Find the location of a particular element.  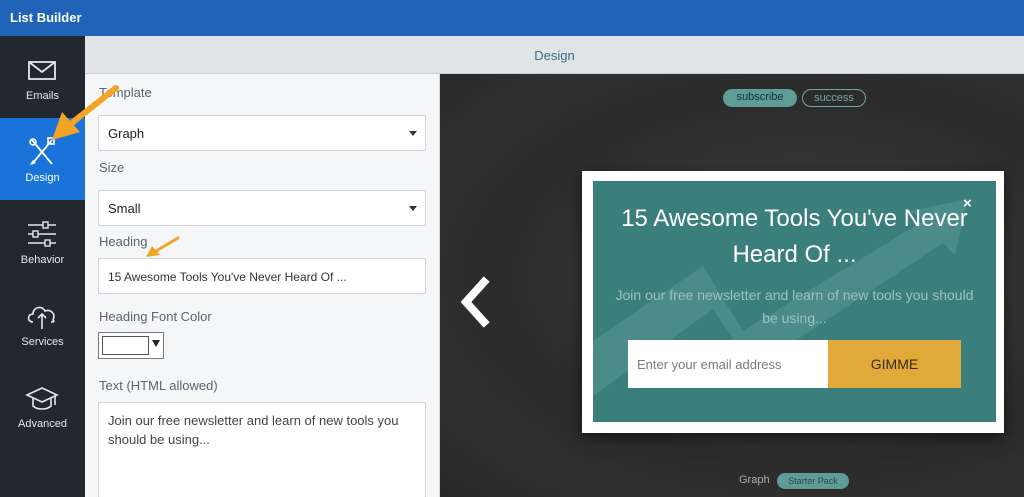

sidebar-item-label: Design is located at coordinates (42, 178).